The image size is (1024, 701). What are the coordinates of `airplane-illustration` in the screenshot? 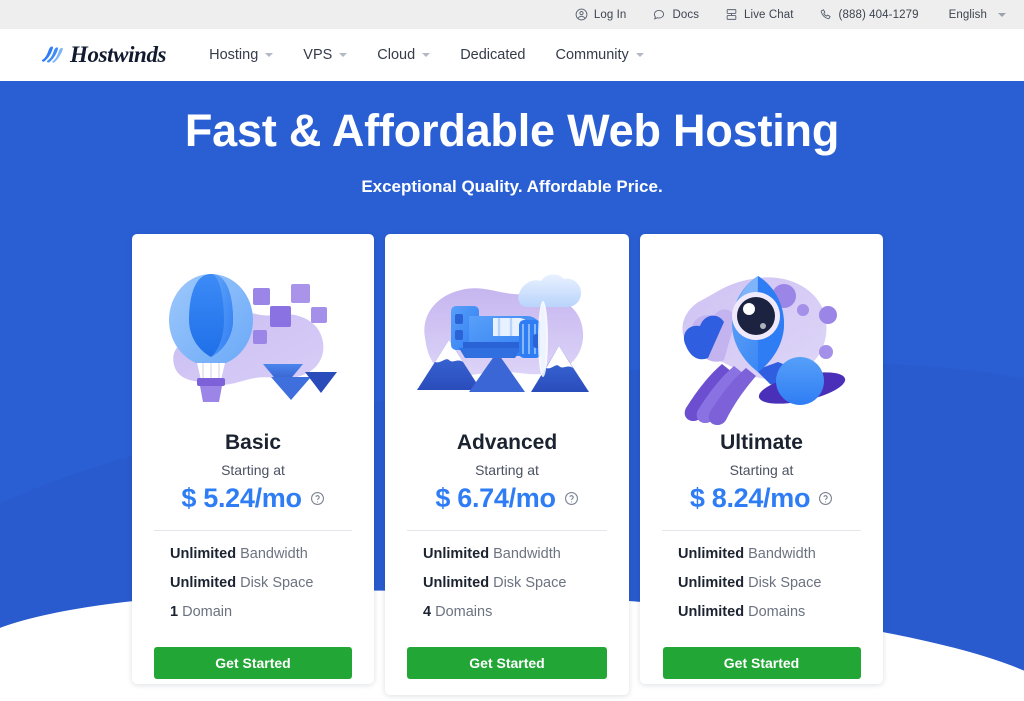 It's located at (507, 342).